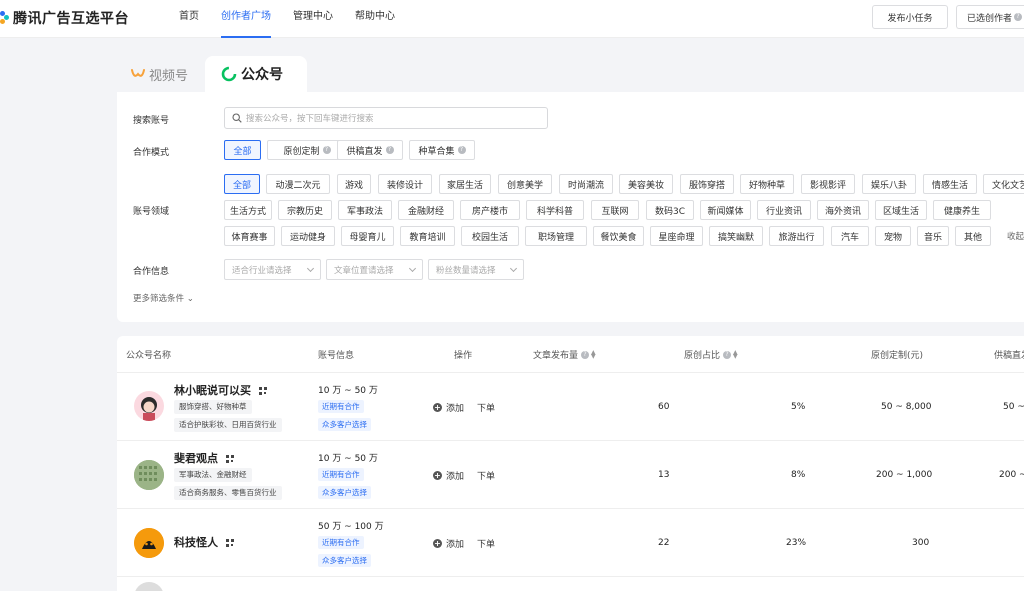  Describe the element at coordinates (442, 150) in the screenshot. I see `coop-mode-collection: 种草合集?` at that location.